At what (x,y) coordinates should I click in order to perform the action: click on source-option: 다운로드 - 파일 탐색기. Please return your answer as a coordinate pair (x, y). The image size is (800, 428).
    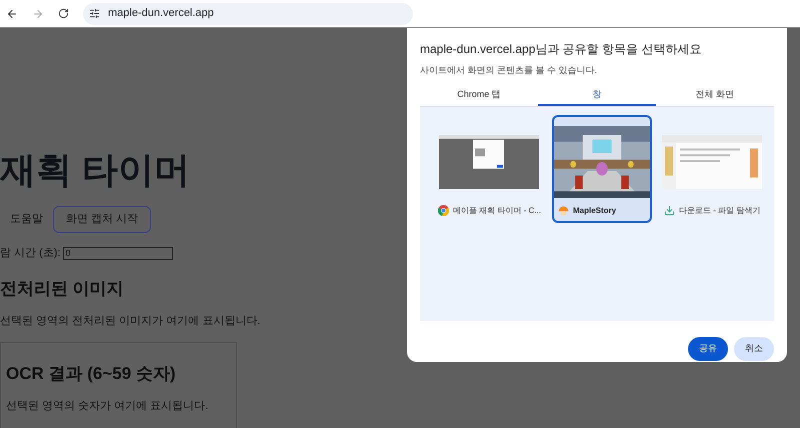
    Looking at the image, I should click on (712, 168).